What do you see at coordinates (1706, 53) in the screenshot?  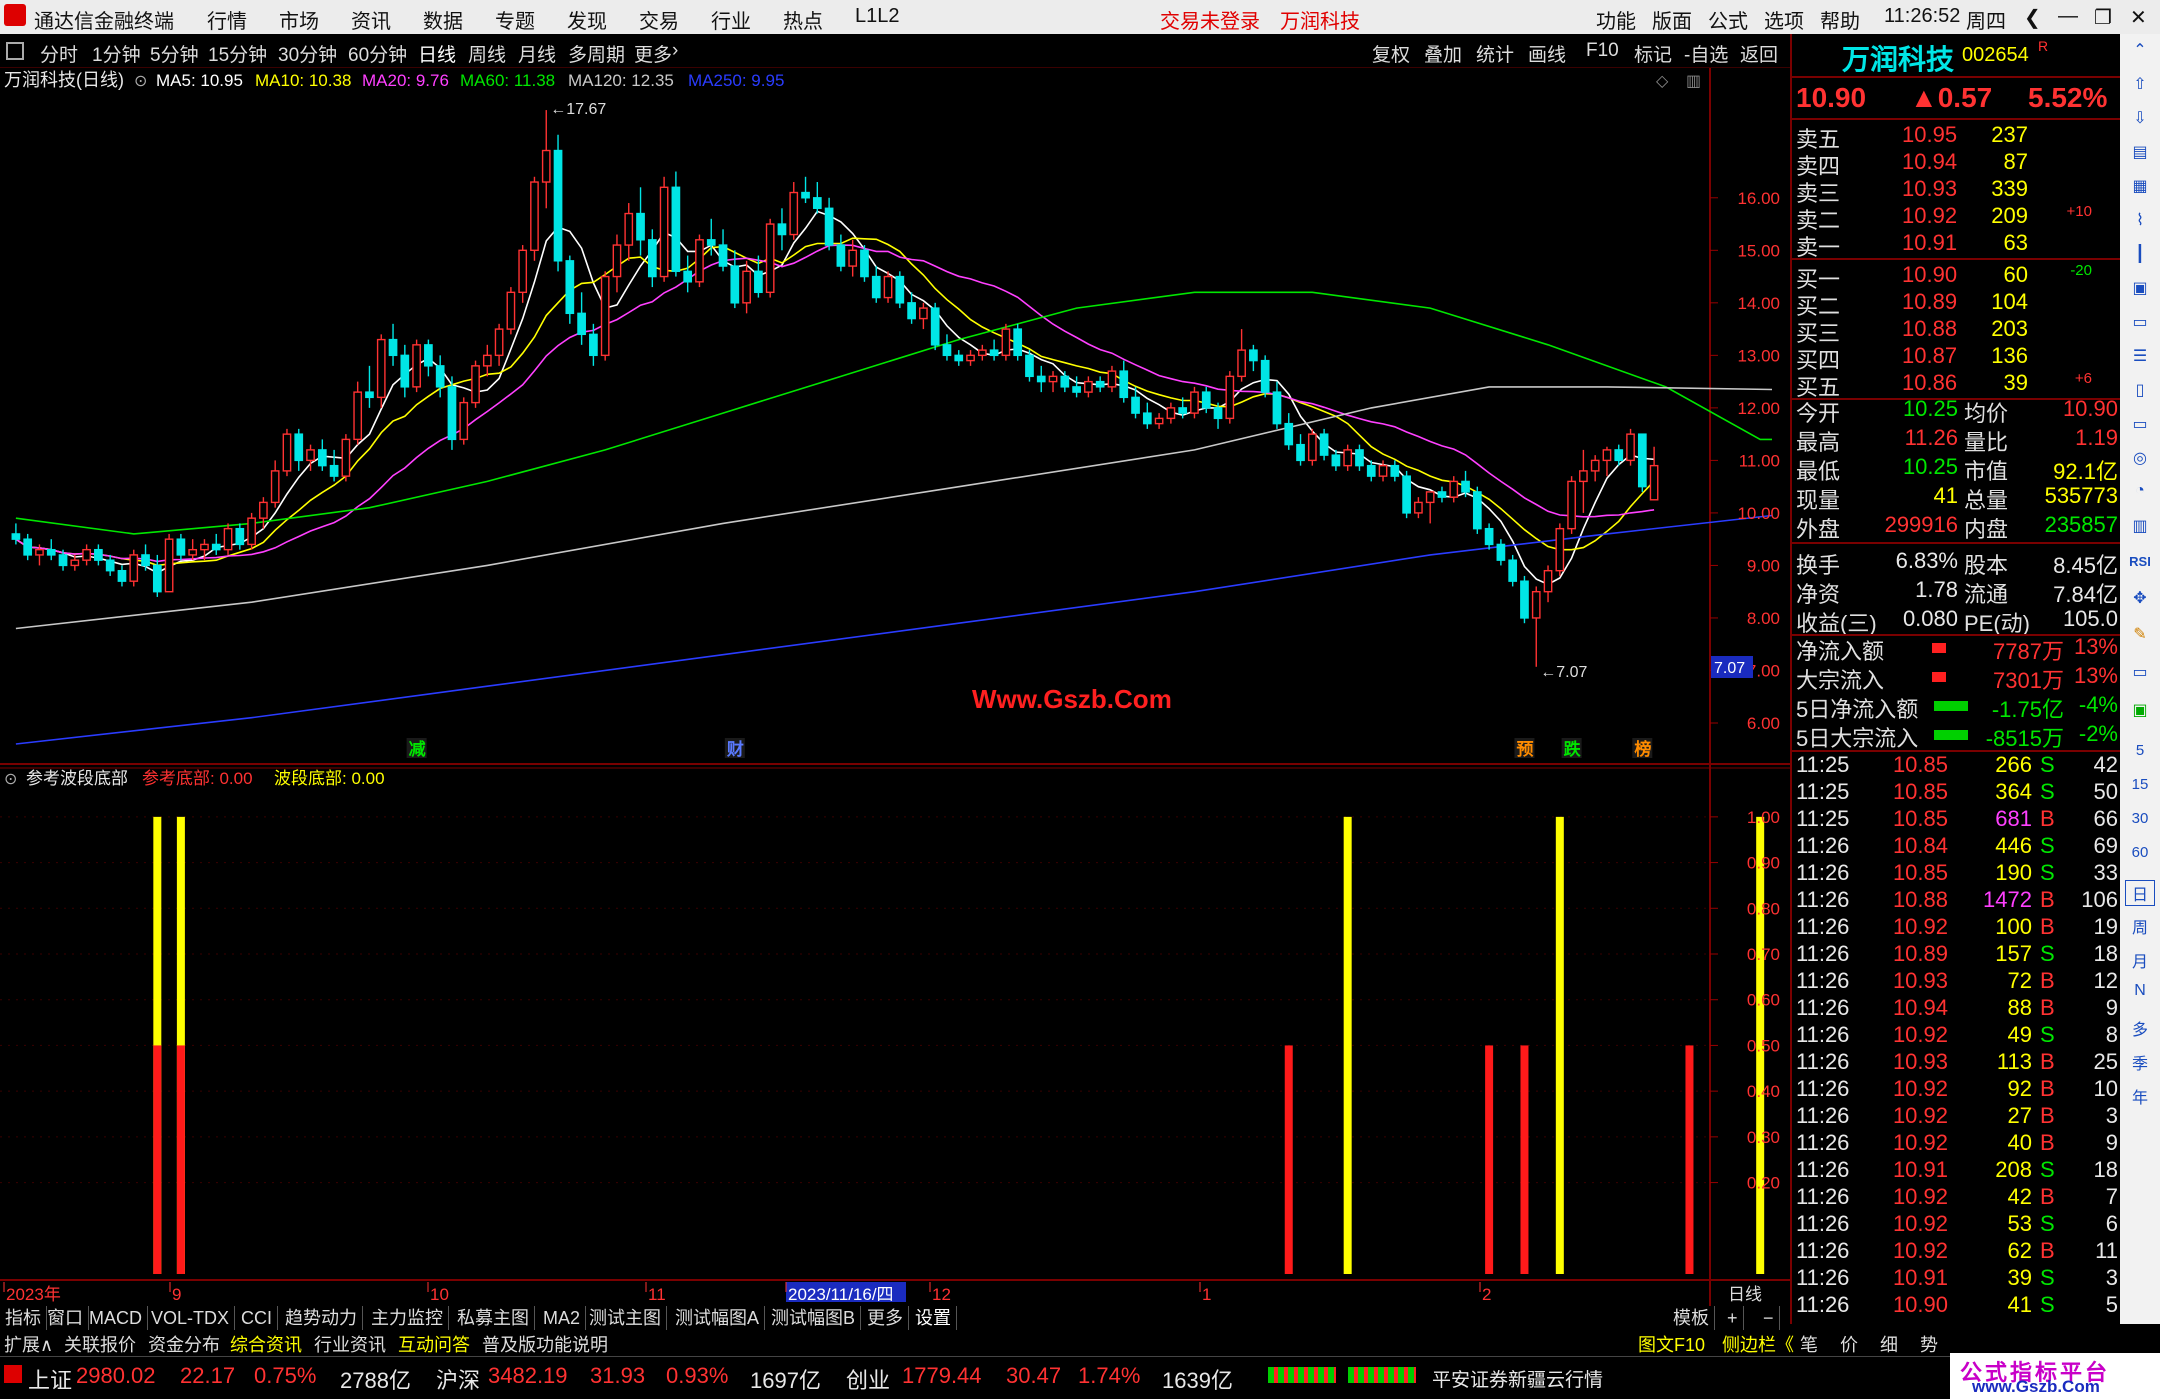 I see `toolbar-watchlist: -自选` at bounding box center [1706, 53].